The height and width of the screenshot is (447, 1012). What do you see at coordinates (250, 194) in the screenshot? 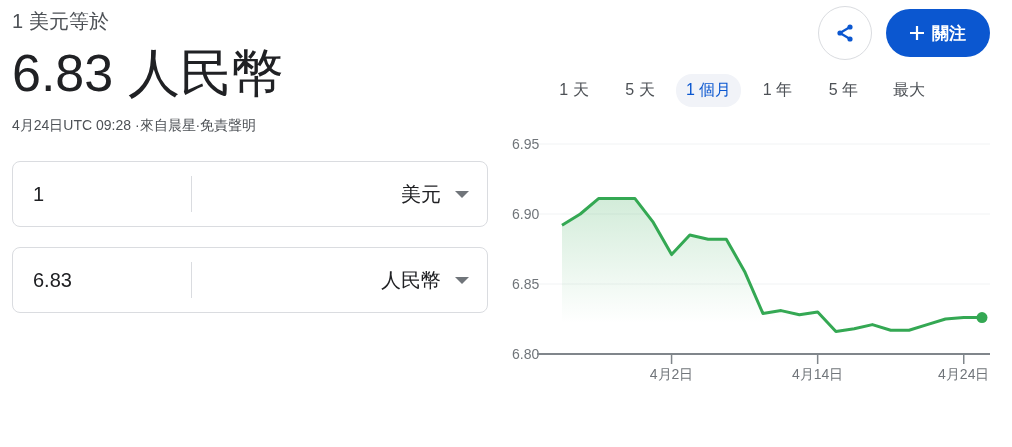
I see `converter-field: 1 美元` at bounding box center [250, 194].